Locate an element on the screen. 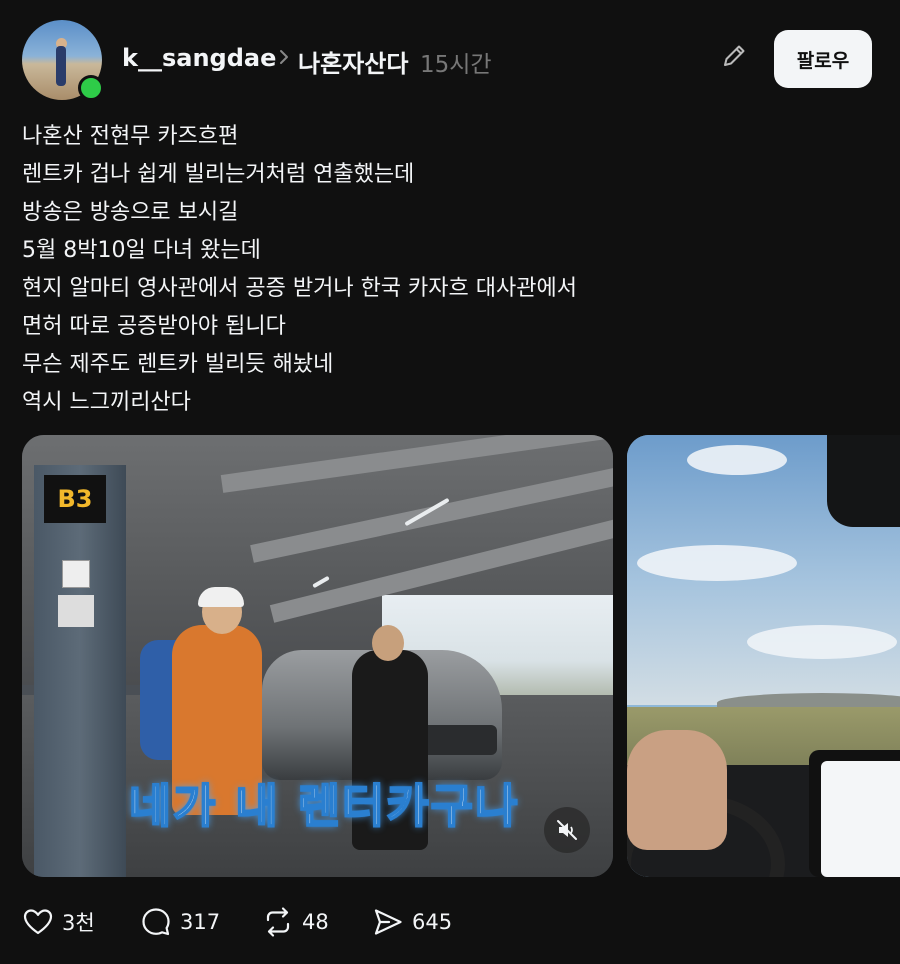 This screenshot has height=964, width=900. avatar-figure is located at coordinates (61, 66).